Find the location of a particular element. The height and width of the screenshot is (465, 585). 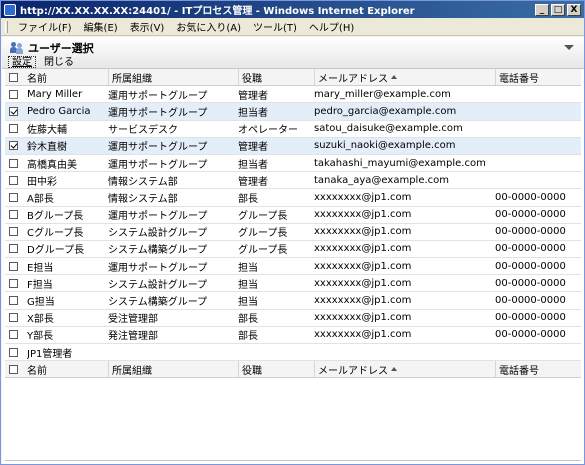

cell-mail: tanaka_aya@example.com is located at coordinates (382, 180).